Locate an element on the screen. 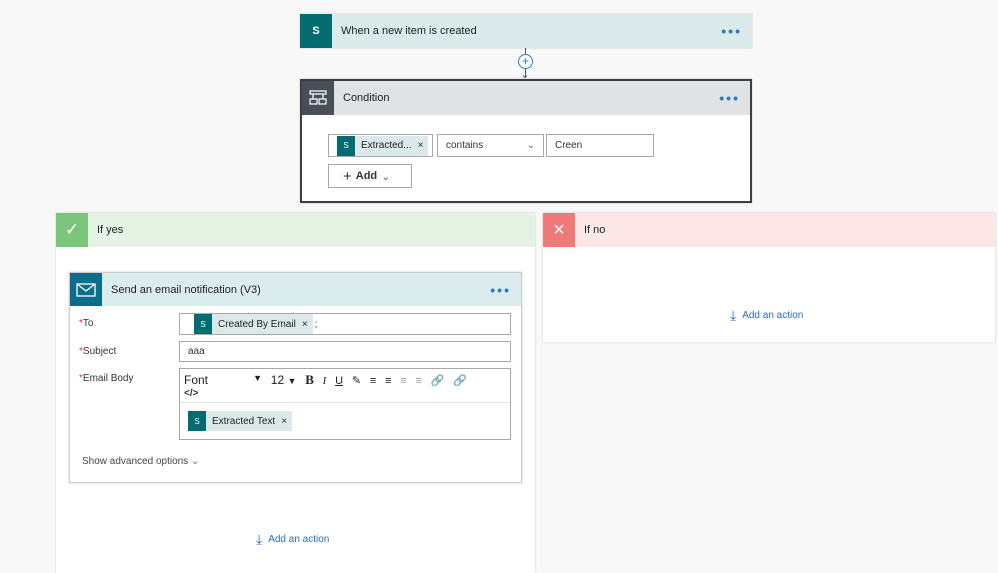  to-label: *To is located at coordinates (86, 323).